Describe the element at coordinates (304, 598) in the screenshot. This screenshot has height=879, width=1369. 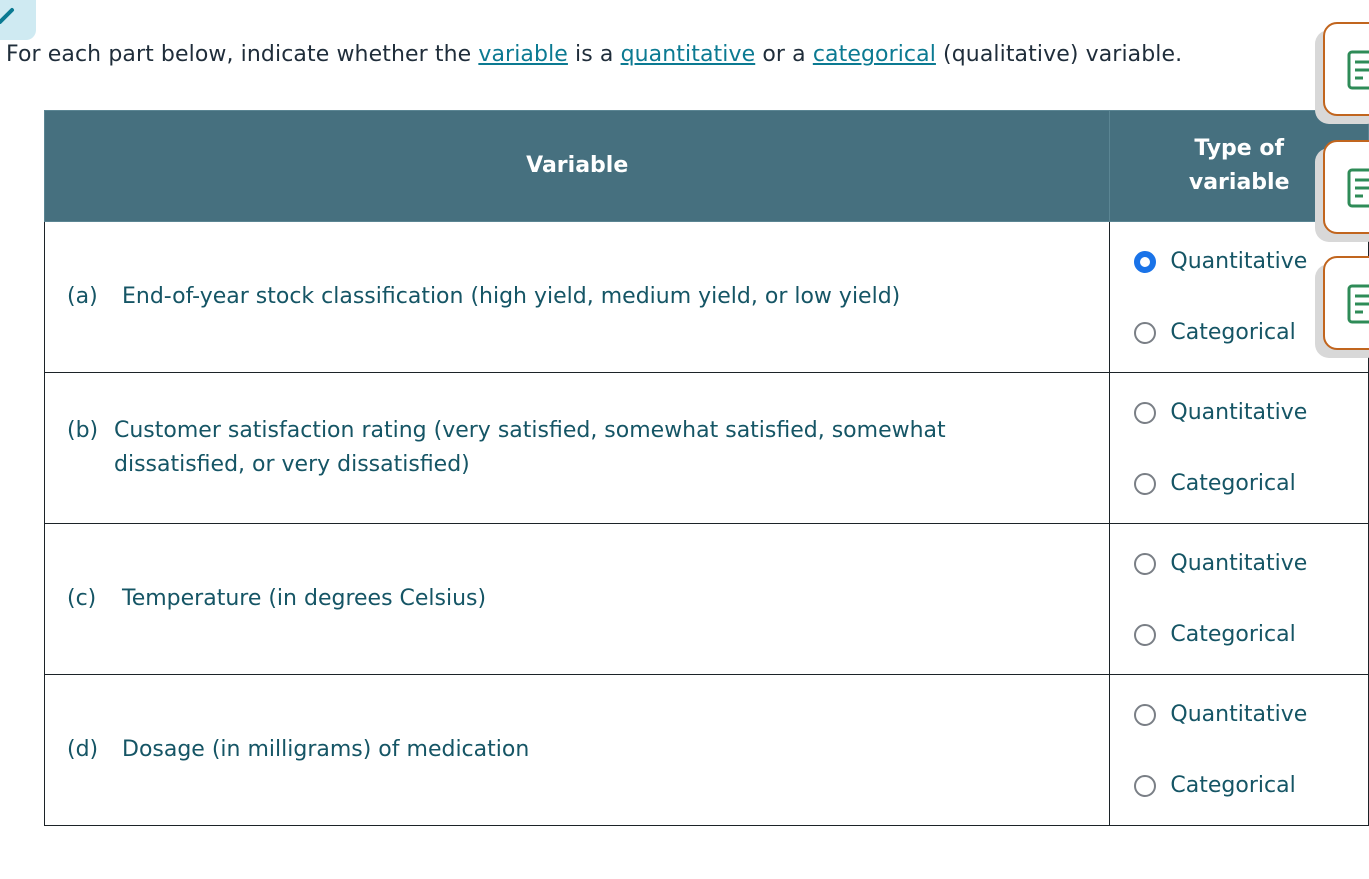
I see `variable-description: Temperature (in degrees Celsius)` at that location.